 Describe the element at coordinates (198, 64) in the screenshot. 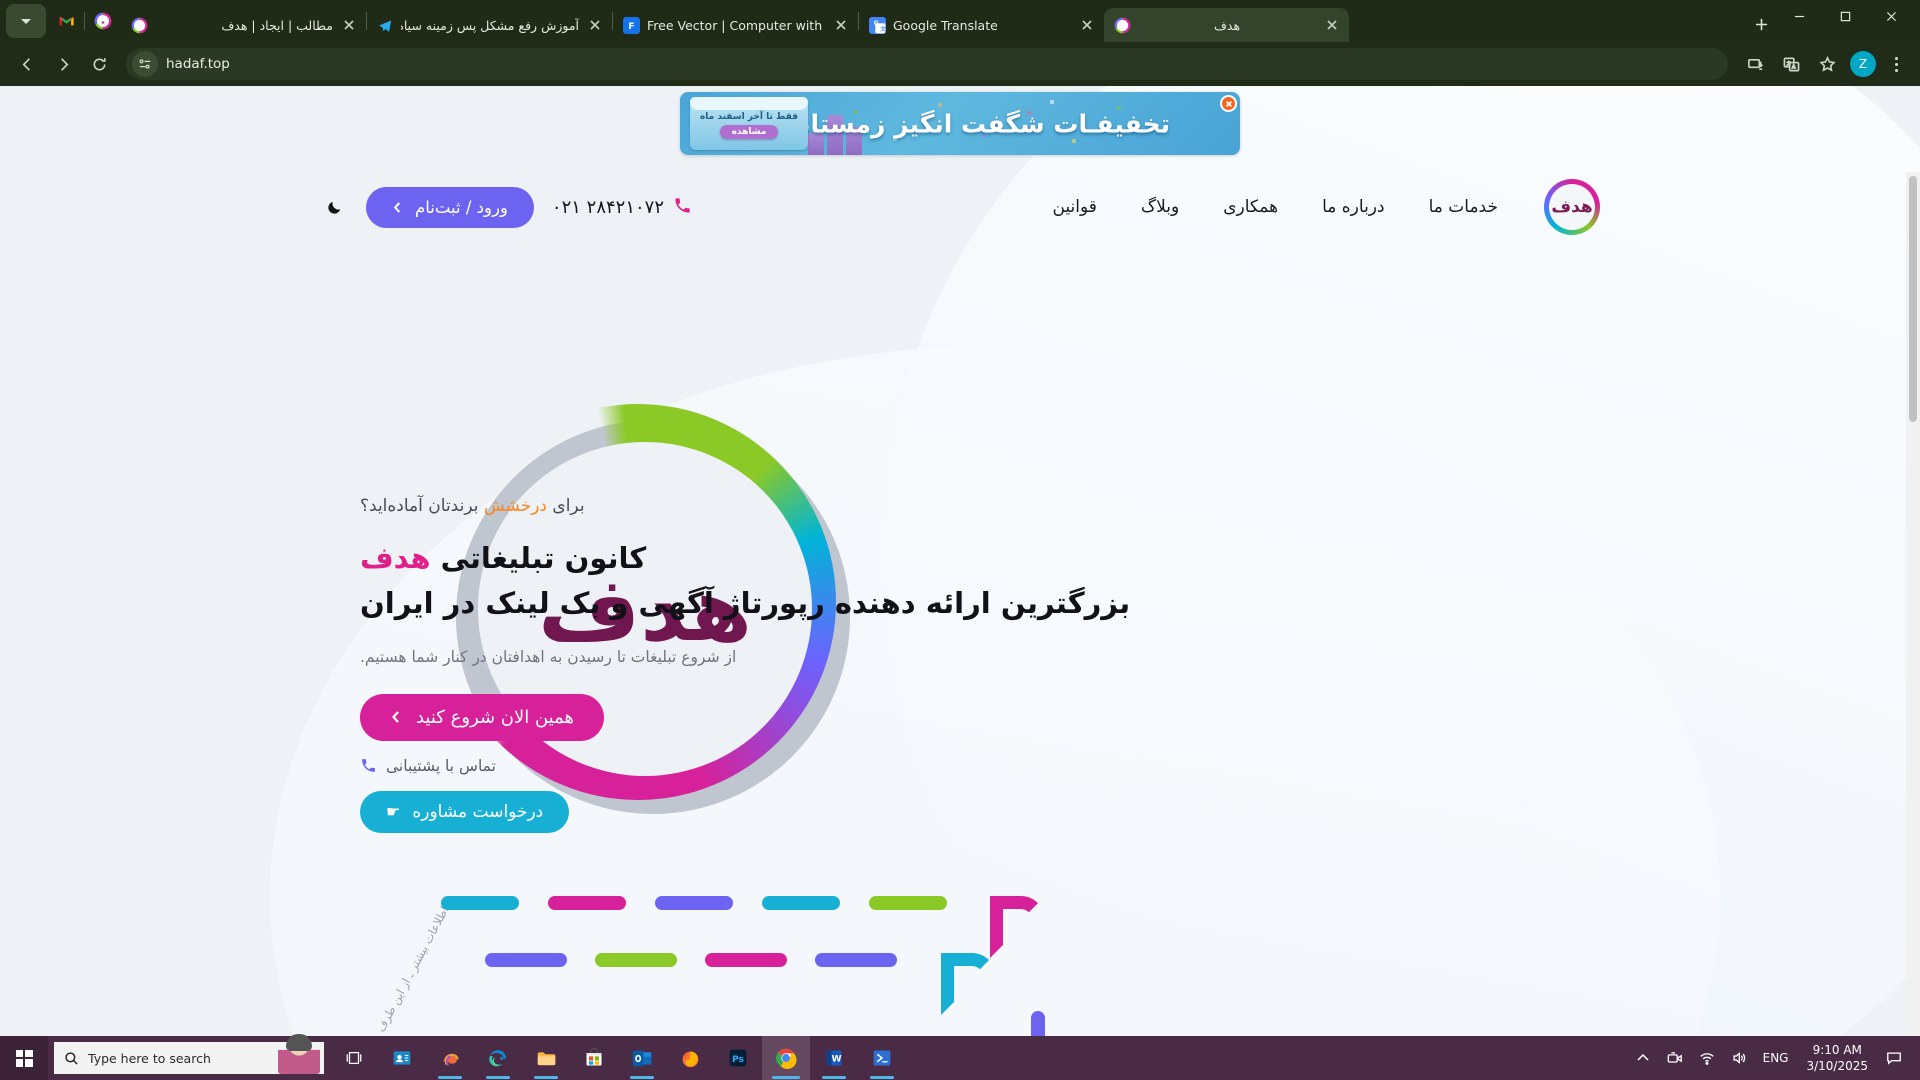

I see `url-text: hadaf.top` at that location.